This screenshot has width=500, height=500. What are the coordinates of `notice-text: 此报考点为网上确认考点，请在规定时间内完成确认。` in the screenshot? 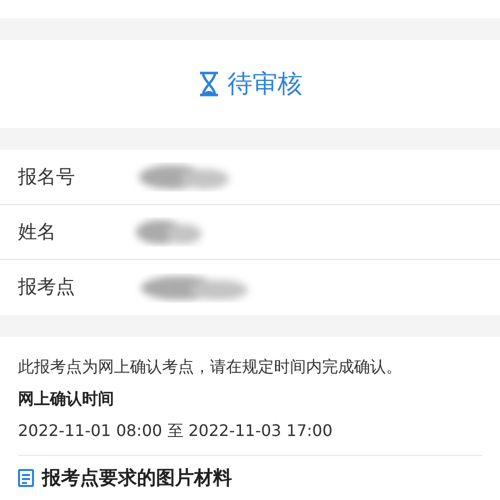 It's located at (210, 367).